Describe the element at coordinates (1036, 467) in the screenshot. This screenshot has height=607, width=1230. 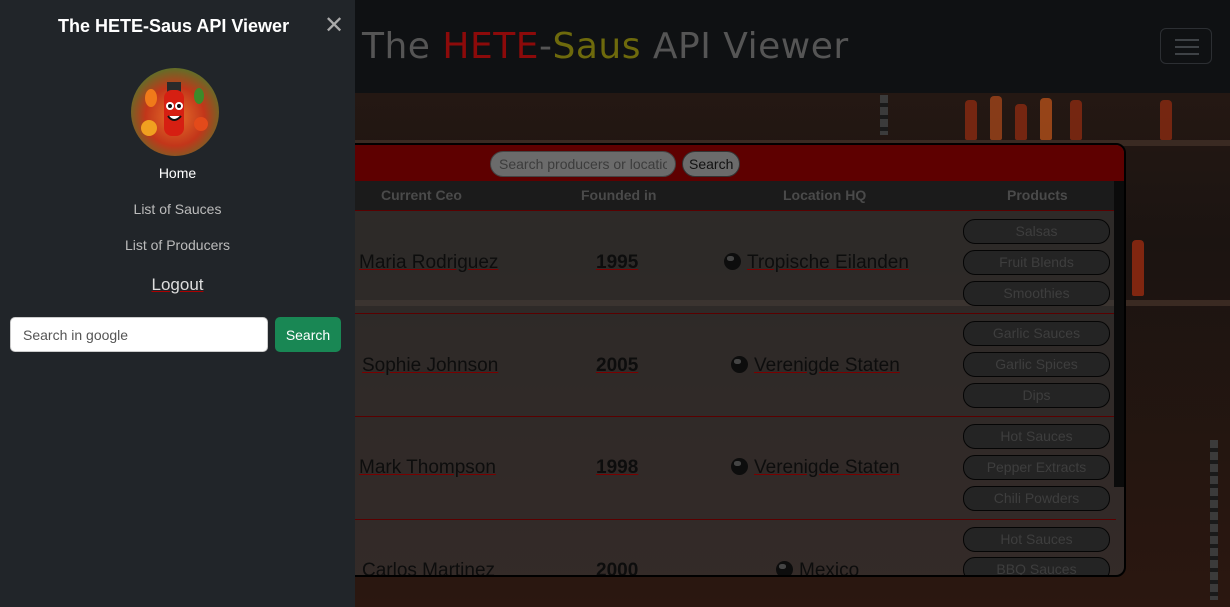
I see `product-button: Pepper Extracts` at that location.